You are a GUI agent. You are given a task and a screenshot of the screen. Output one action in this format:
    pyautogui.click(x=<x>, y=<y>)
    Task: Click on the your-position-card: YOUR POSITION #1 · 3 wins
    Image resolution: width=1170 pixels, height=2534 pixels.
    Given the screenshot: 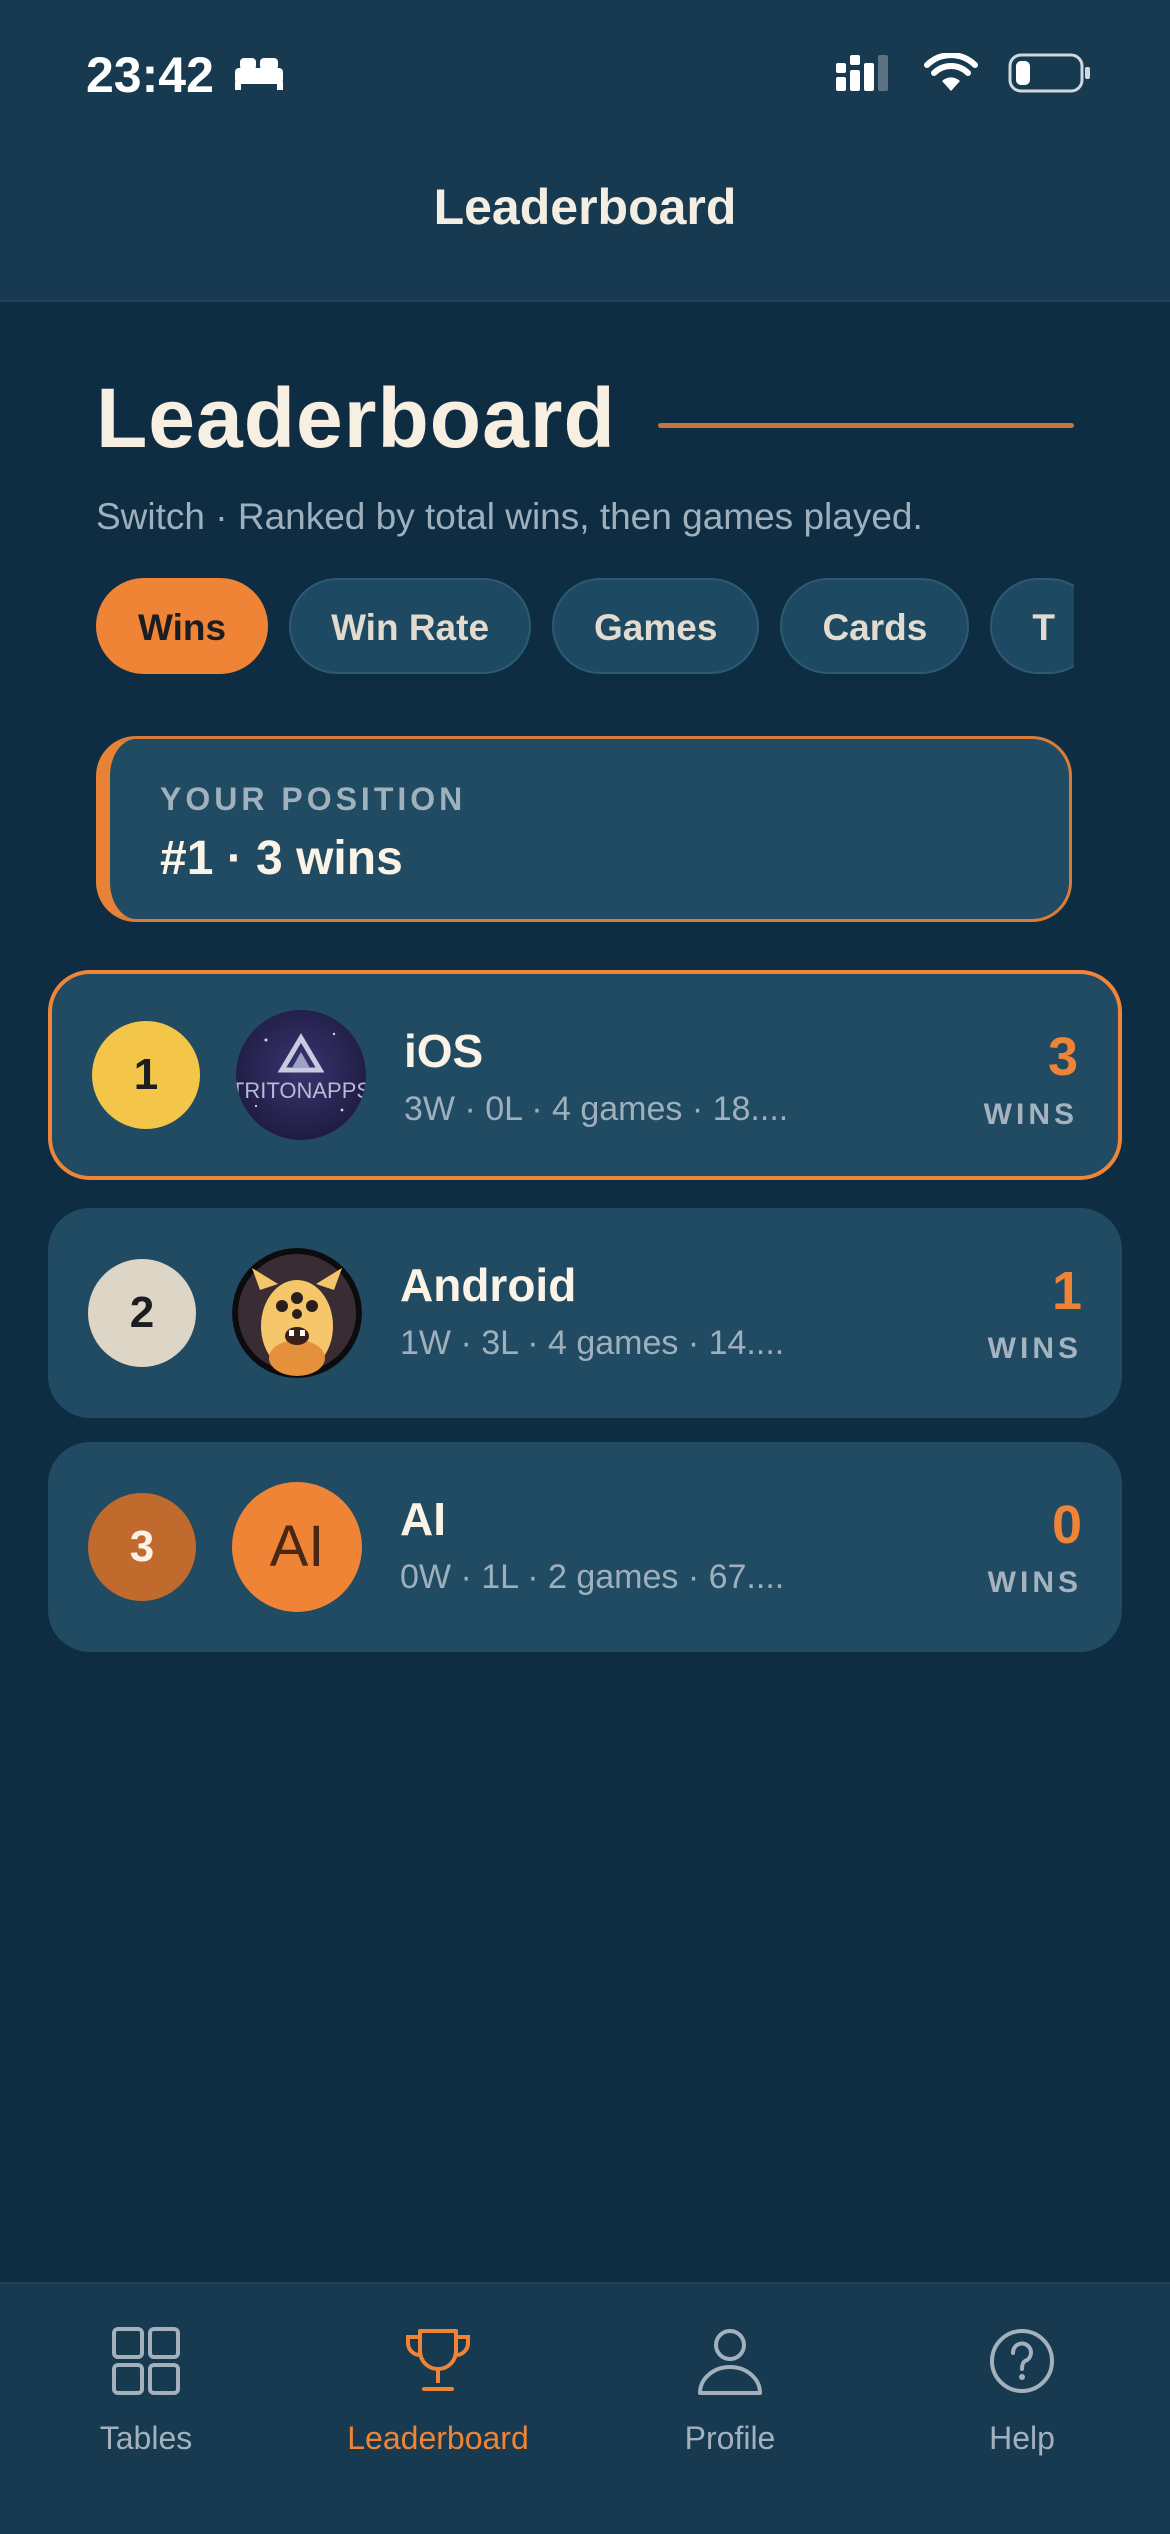 What is the action you would take?
    pyautogui.click(x=584, y=829)
    